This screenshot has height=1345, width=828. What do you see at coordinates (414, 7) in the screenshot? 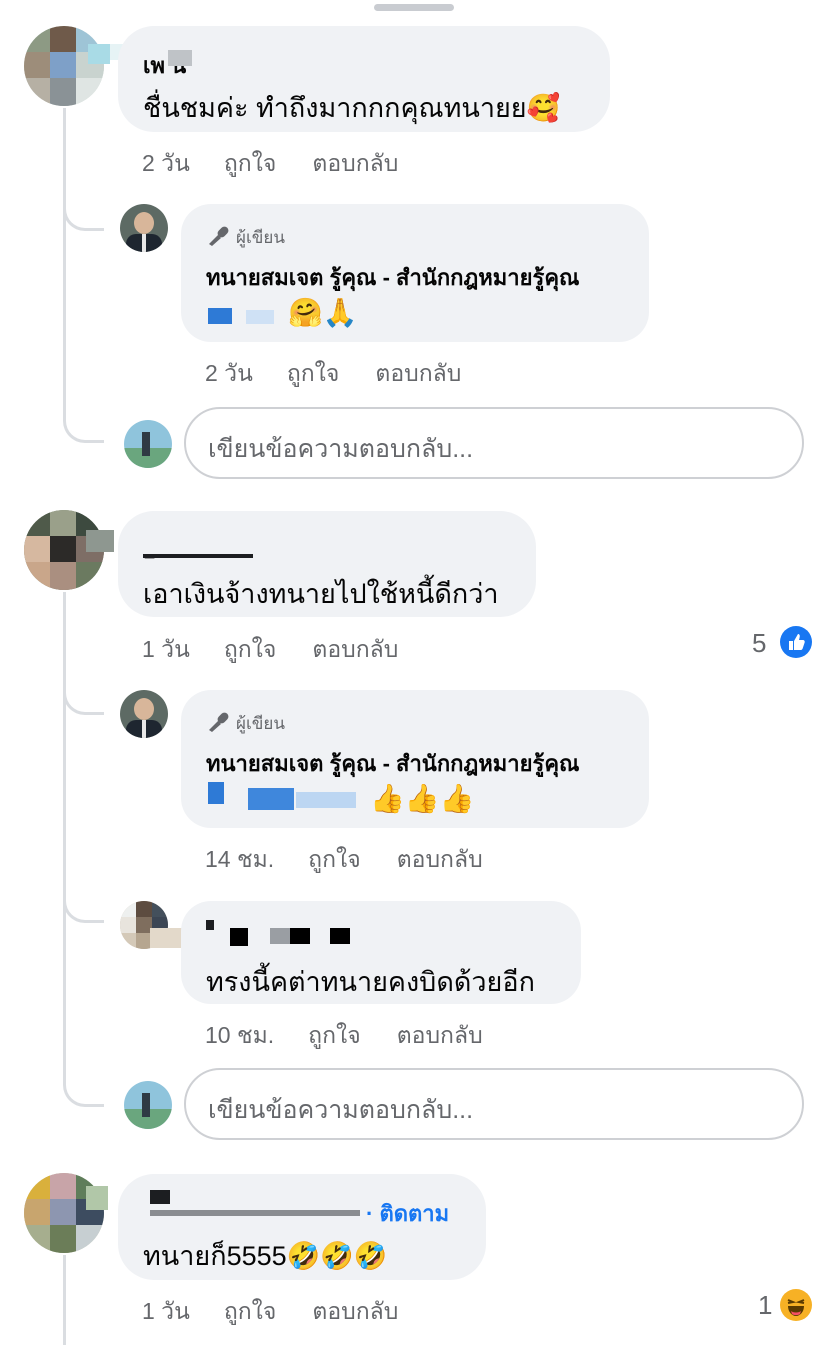
I see `sheet-drag-handle` at bounding box center [414, 7].